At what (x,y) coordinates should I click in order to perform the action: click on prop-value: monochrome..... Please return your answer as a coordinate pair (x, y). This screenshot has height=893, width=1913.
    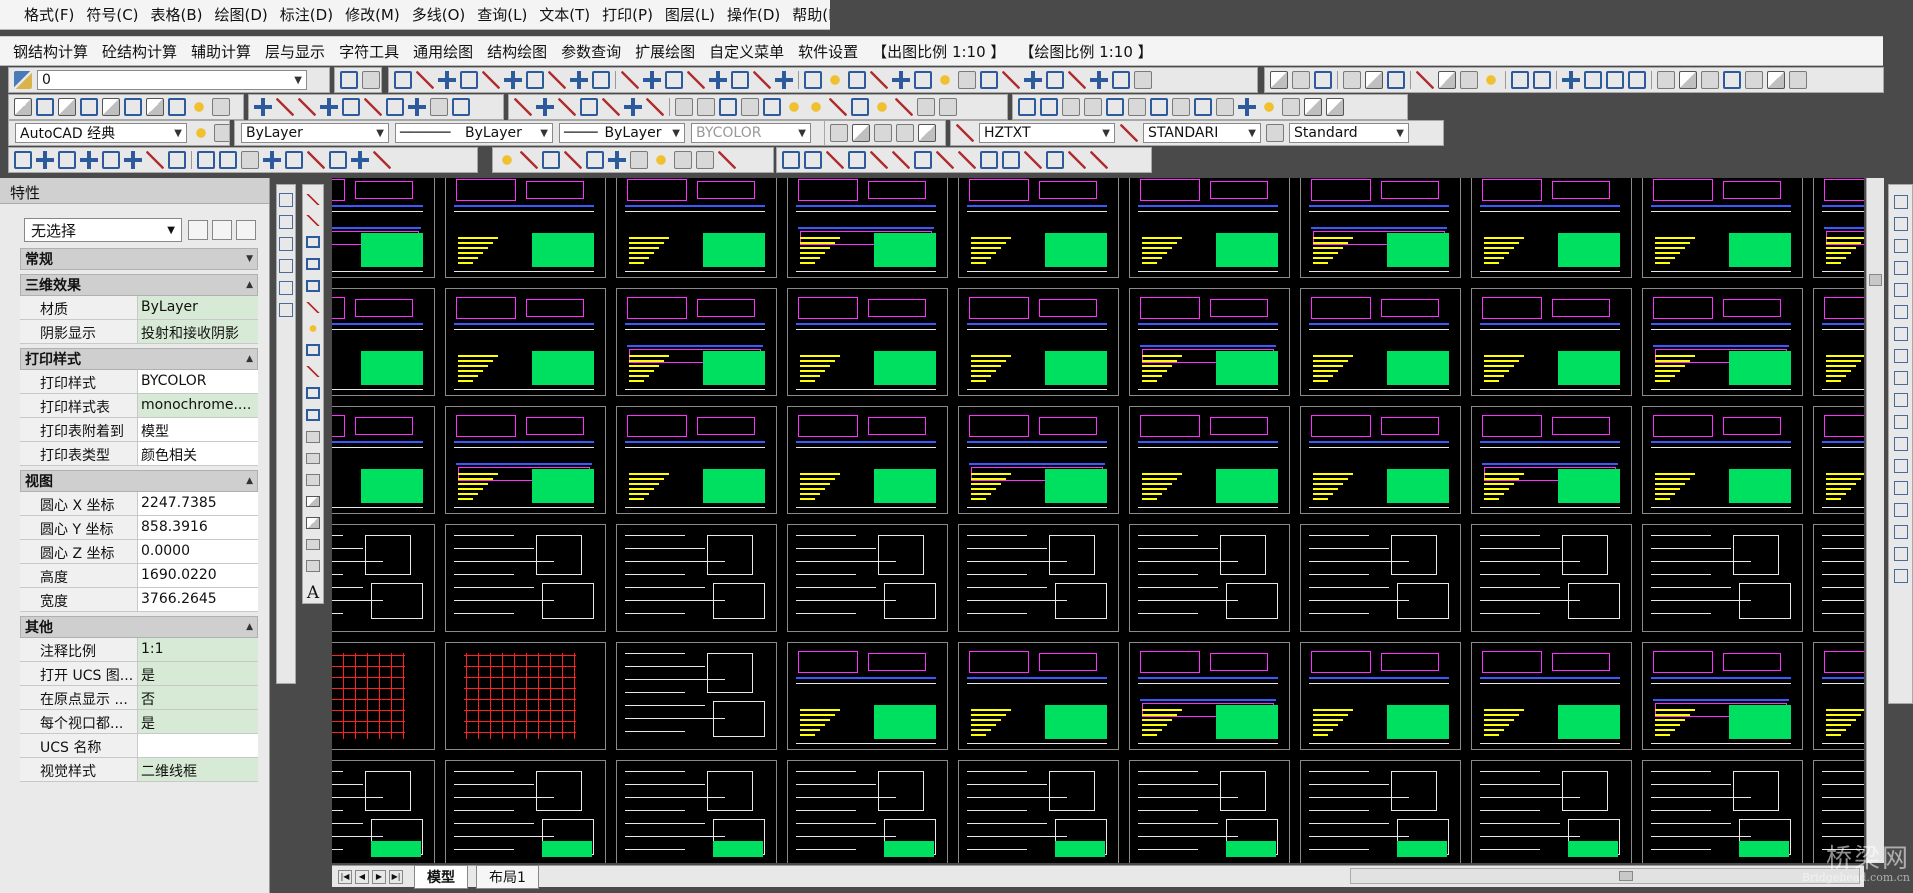
    Looking at the image, I should click on (198, 405).